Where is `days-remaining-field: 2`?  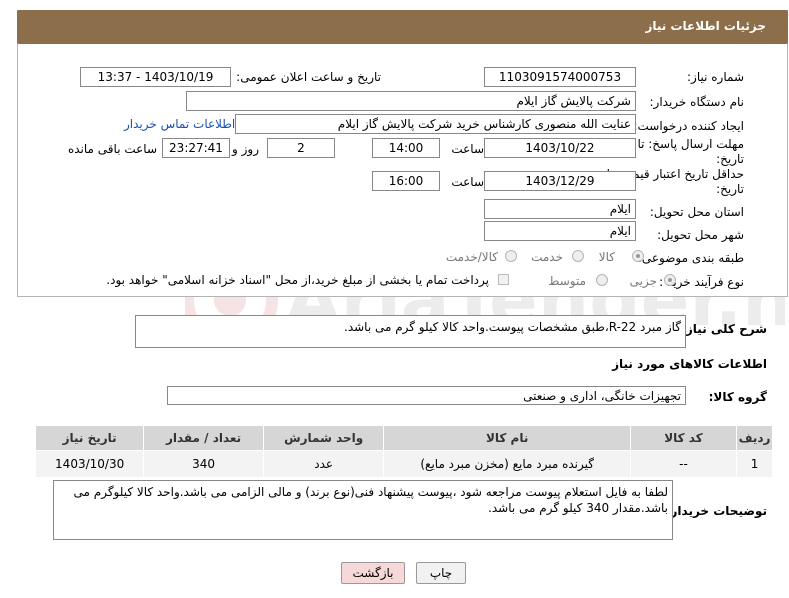 days-remaining-field: 2 is located at coordinates (301, 148).